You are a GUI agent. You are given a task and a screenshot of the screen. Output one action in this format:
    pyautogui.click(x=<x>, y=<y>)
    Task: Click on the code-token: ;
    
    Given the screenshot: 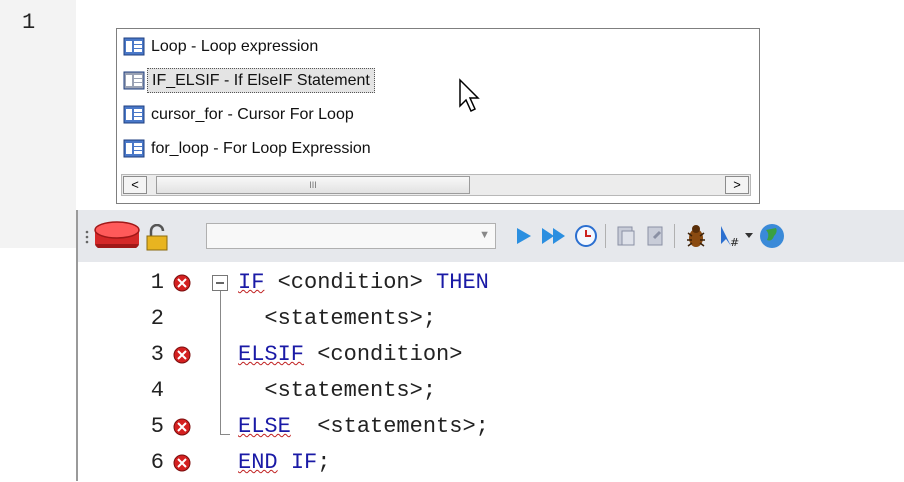 What is the action you would take?
    pyautogui.click(x=324, y=462)
    